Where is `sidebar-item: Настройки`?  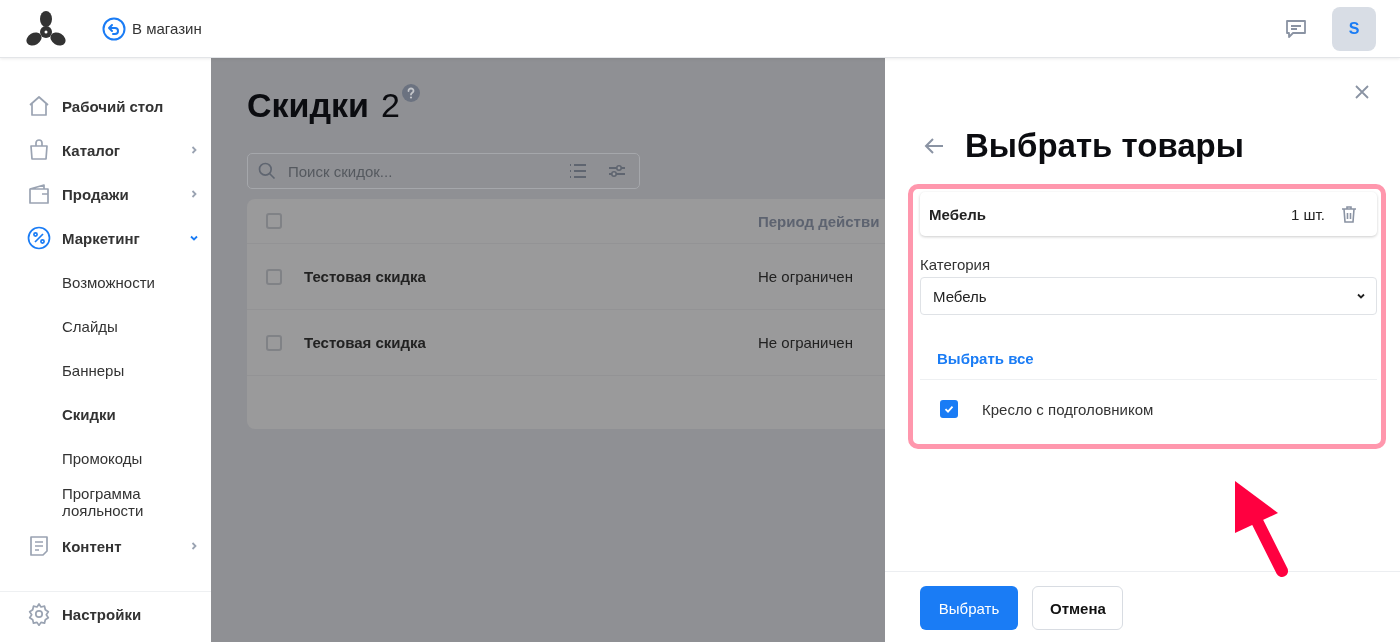
sidebar-item: Настройки is located at coordinates (105, 614).